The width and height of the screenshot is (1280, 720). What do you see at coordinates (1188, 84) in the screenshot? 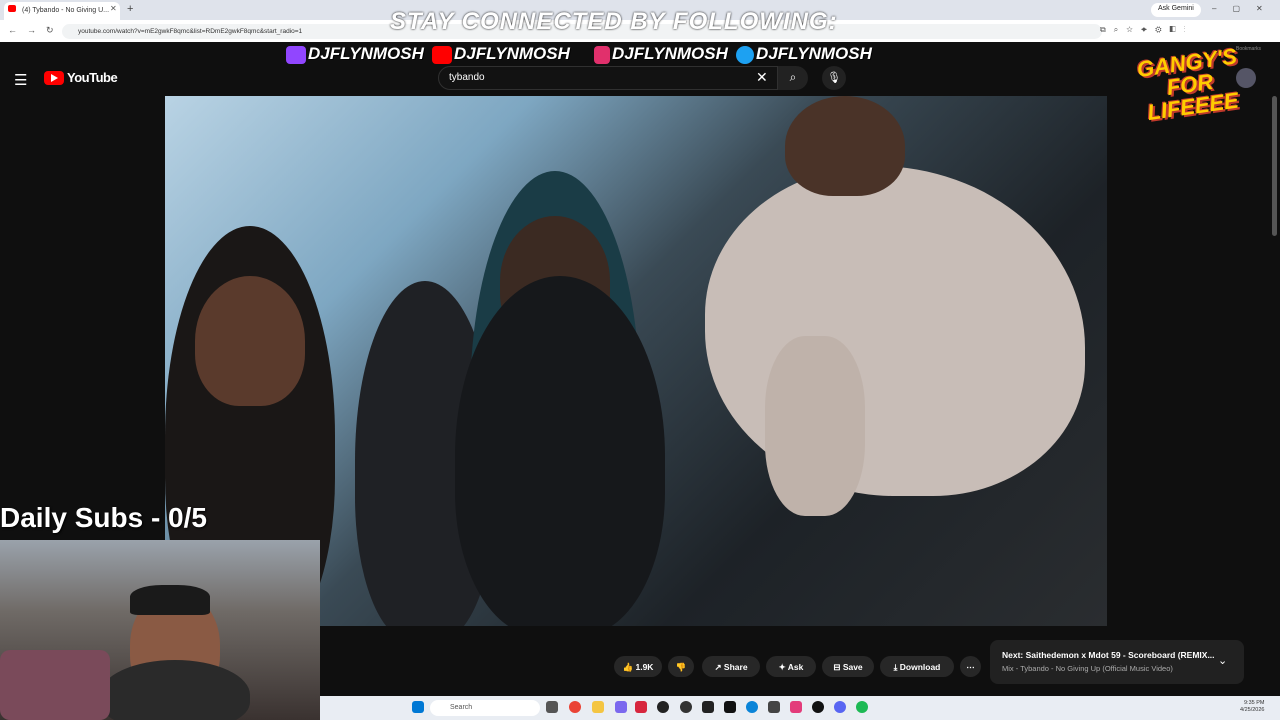
I see `gang-badge-logo: GANGY'S FOR LIFEEEE` at bounding box center [1188, 84].